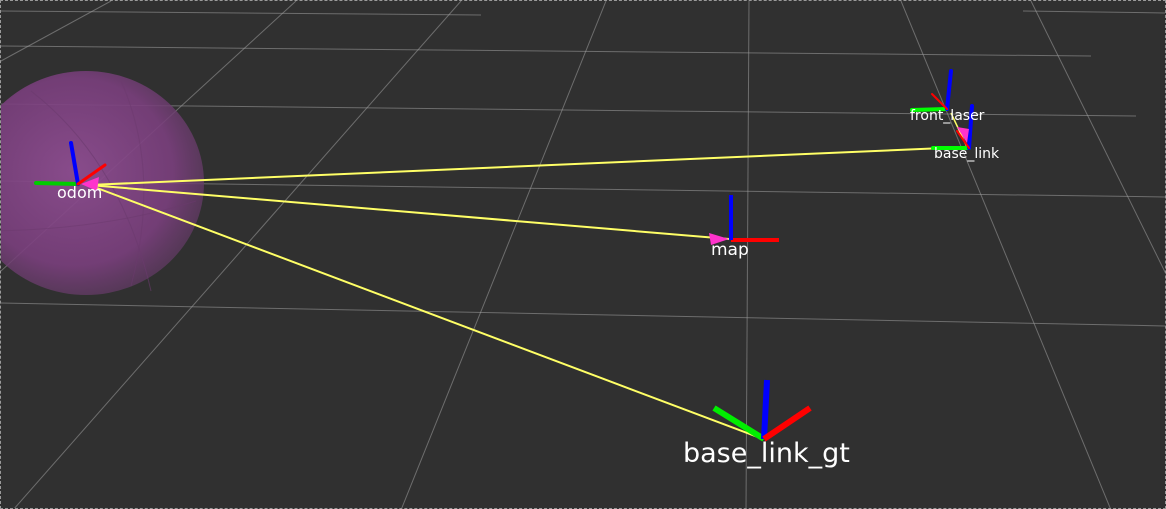  What do you see at coordinates (79, 192) in the screenshot?
I see `frame-label-odom: odom` at bounding box center [79, 192].